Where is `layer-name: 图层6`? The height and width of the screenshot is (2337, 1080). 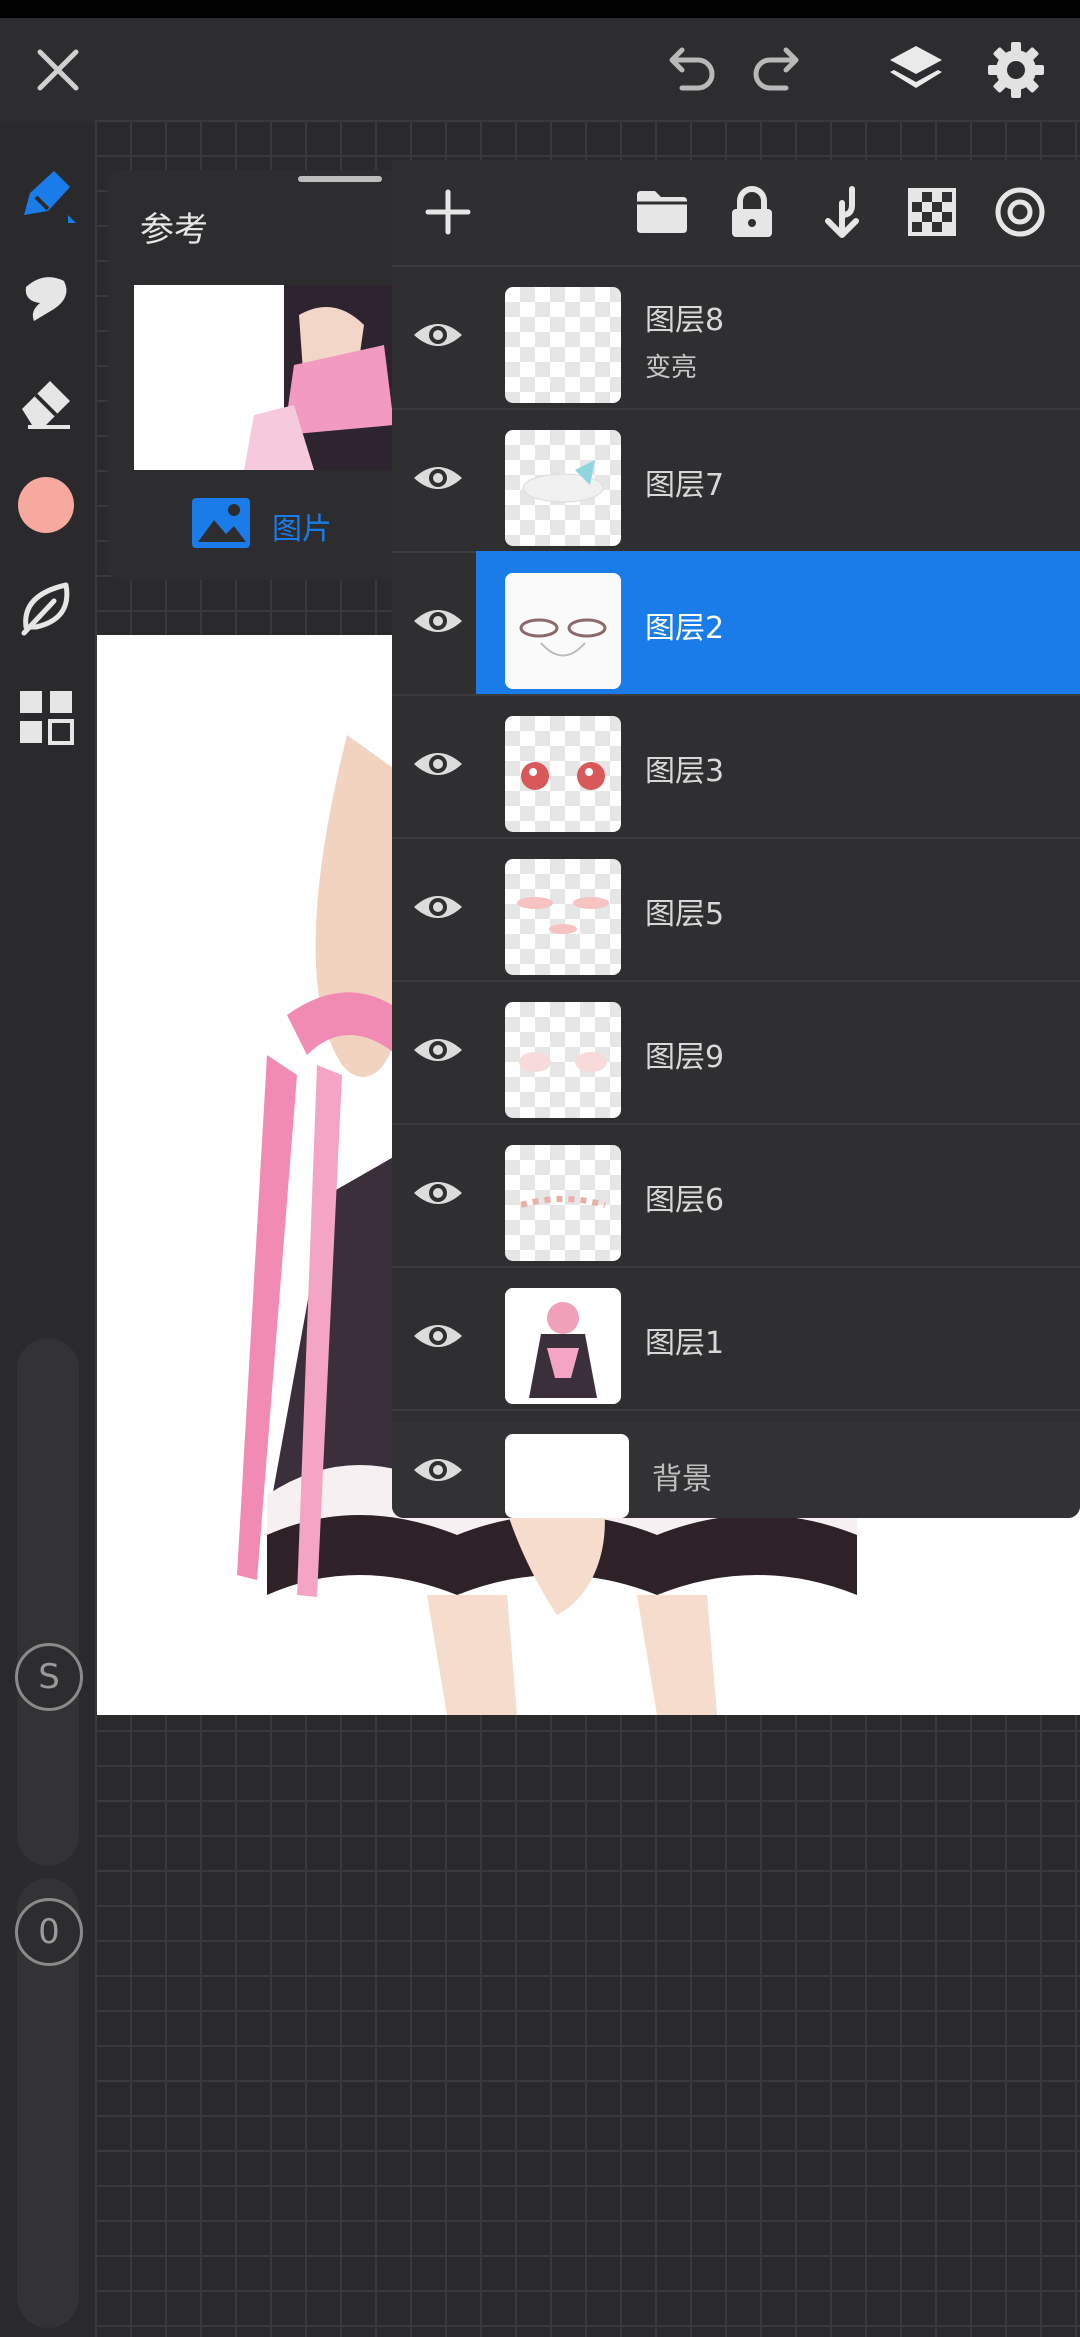
layer-name: 图层6 is located at coordinates (685, 1200).